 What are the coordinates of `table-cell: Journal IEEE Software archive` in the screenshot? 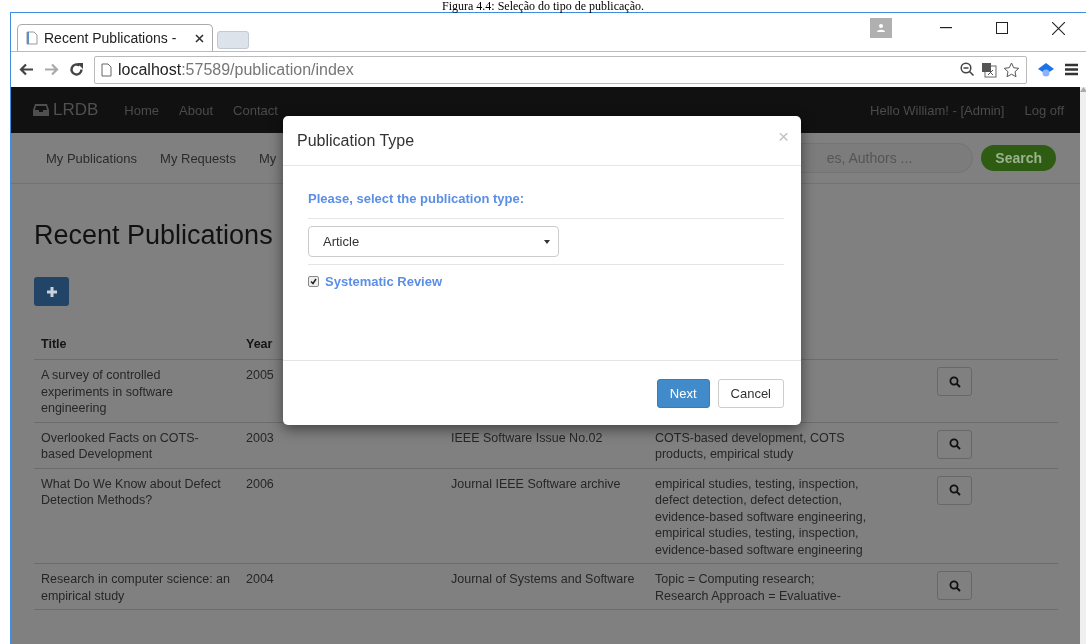 It's located at (536, 483).